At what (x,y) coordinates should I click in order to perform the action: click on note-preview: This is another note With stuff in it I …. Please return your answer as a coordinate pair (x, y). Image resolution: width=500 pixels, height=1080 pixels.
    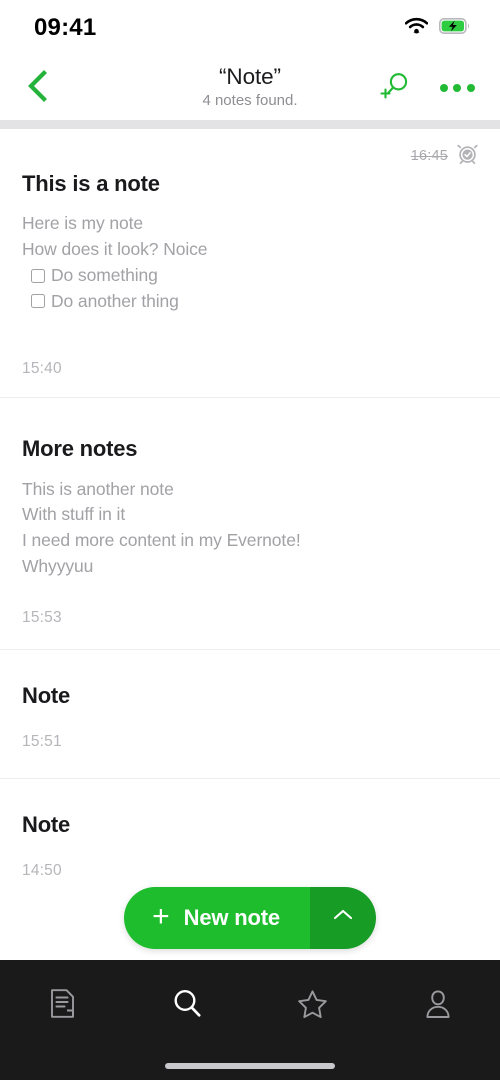
    Looking at the image, I should click on (250, 528).